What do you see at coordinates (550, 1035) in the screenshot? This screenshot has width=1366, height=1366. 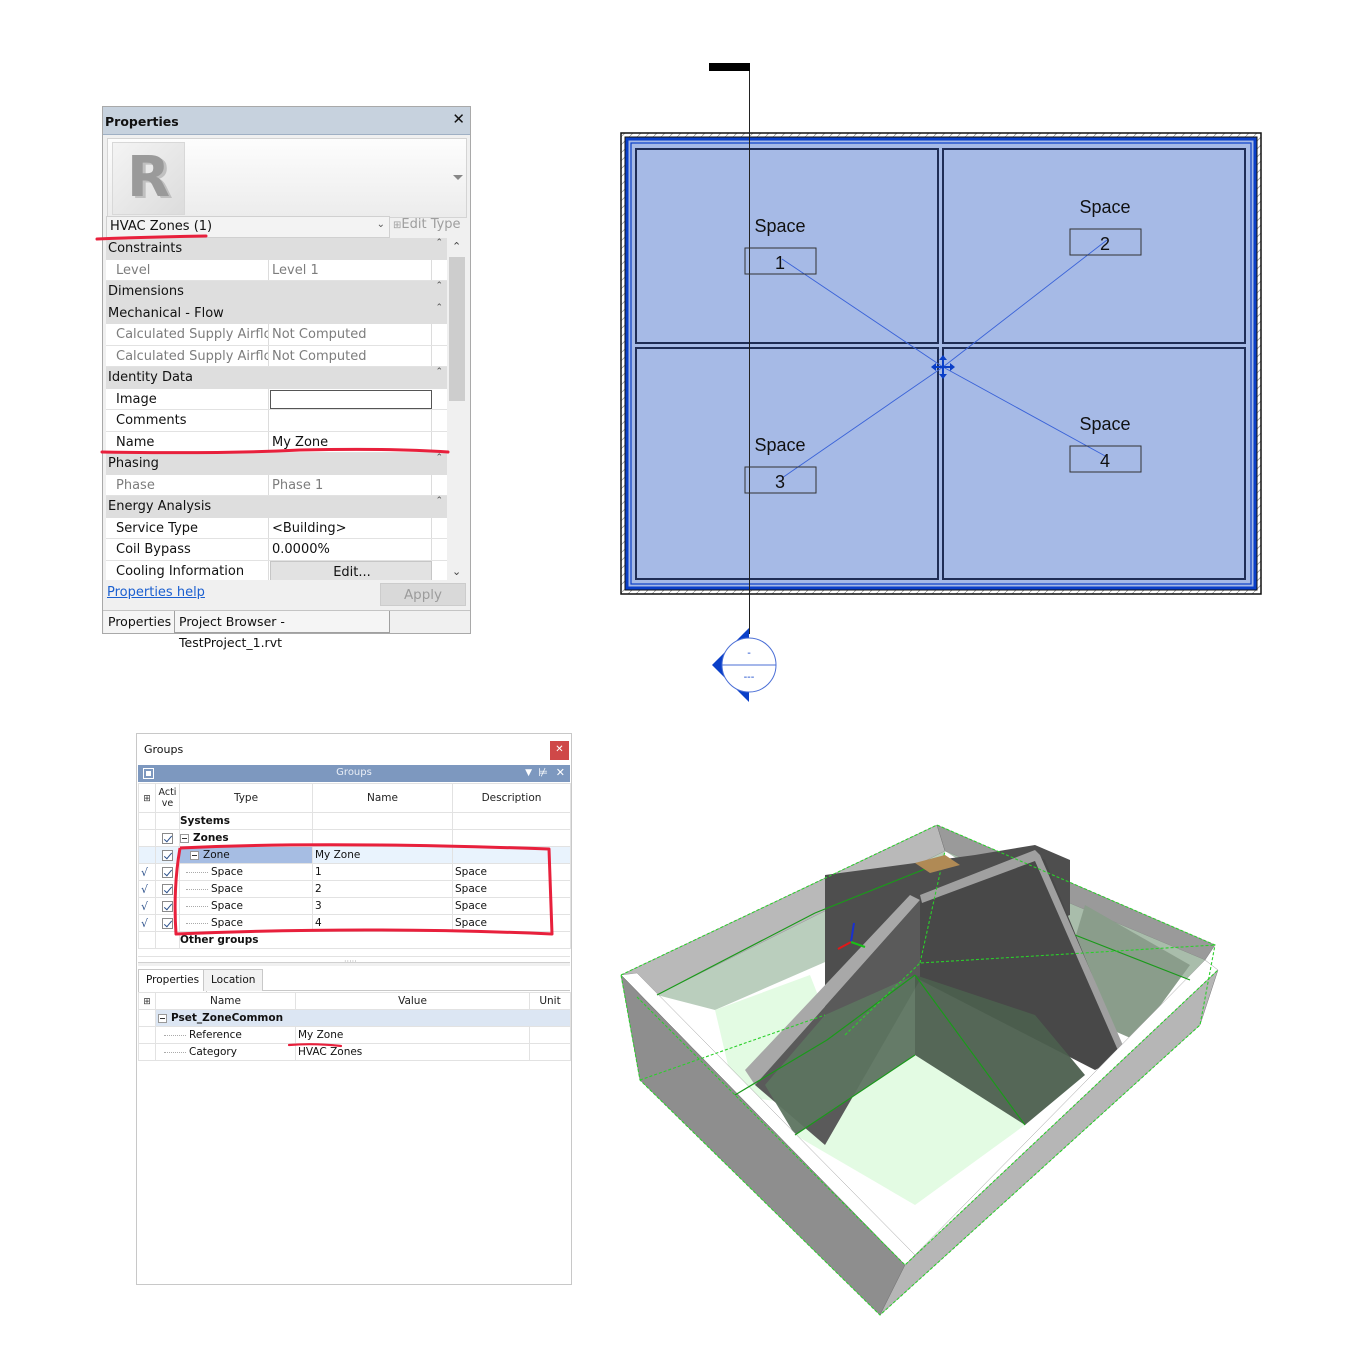 I see `property-unit` at bounding box center [550, 1035].